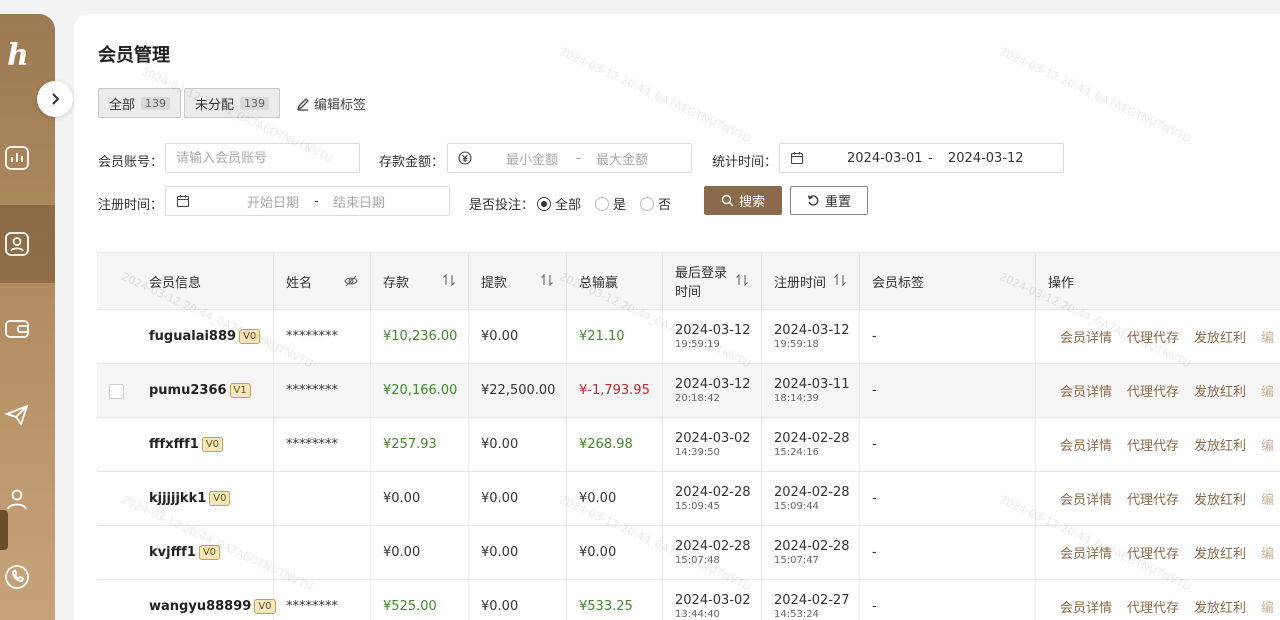  Describe the element at coordinates (811, 281) in the screenshot. I see `col-register-time: 注册时间` at that location.